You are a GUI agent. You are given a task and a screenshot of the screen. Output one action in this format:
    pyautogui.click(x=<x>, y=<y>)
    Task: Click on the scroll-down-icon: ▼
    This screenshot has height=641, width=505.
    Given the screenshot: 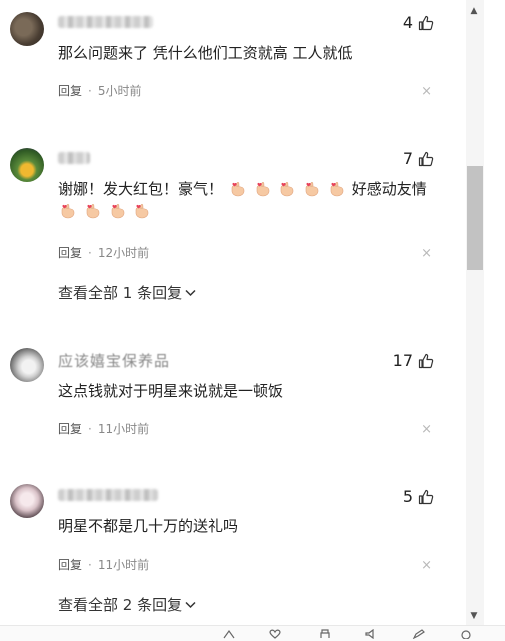 What is the action you would take?
    pyautogui.click(x=474, y=616)
    